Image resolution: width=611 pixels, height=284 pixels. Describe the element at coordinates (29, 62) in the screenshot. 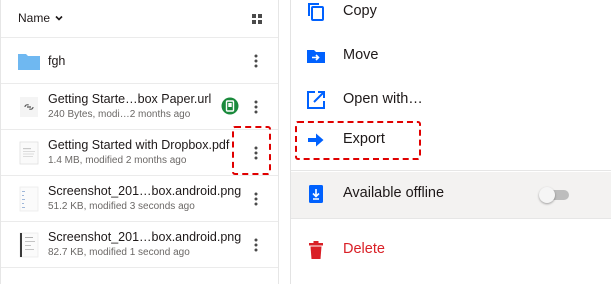

I see `folder-icon` at that location.